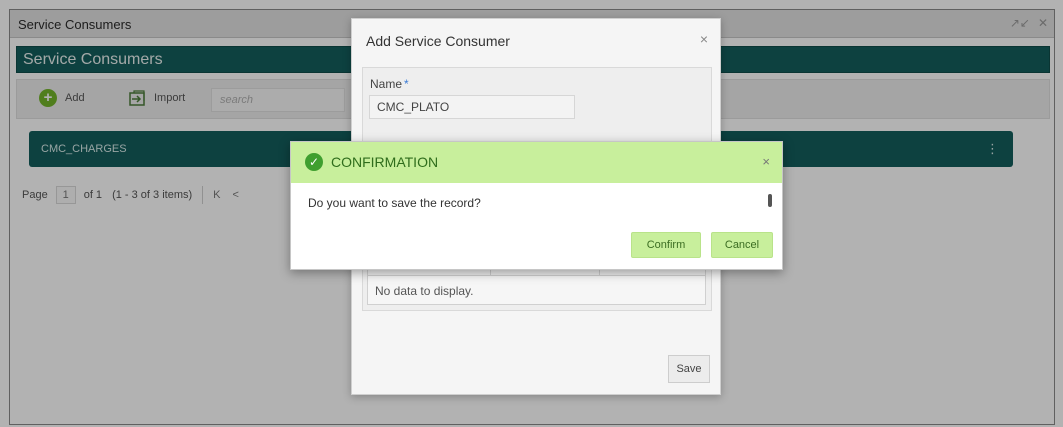 The width and height of the screenshot is (1063, 427). I want to click on save-button: Save, so click(689, 369).